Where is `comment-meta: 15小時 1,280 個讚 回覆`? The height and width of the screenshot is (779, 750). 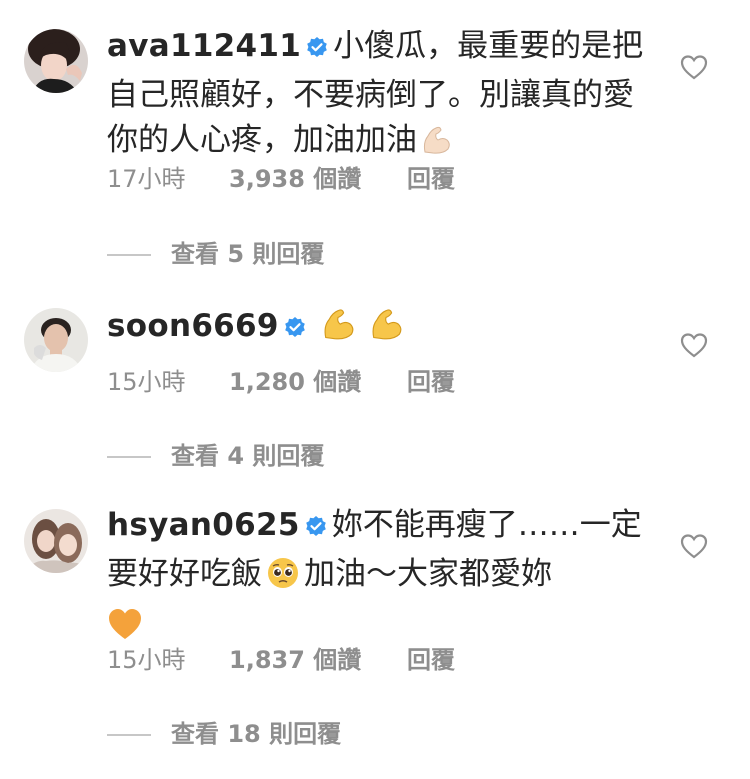 comment-meta: 15小時 1,280 個讚 回覆 is located at coordinates (281, 379).